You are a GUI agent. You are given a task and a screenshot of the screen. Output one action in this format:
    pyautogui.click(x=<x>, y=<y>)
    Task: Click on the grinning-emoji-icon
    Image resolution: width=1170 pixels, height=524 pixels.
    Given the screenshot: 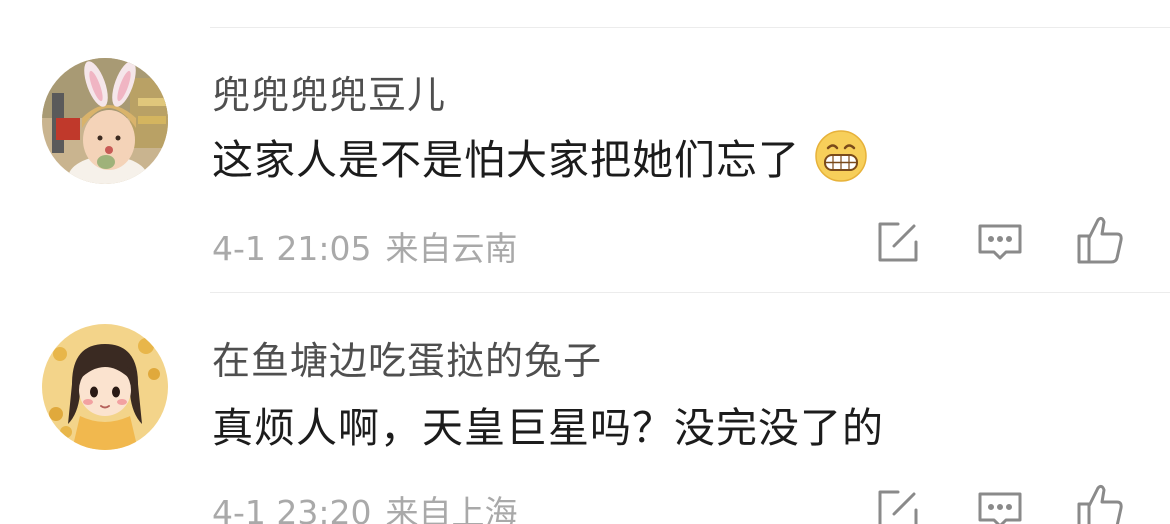 What is the action you would take?
    pyautogui.click(x=841, y=156)
    